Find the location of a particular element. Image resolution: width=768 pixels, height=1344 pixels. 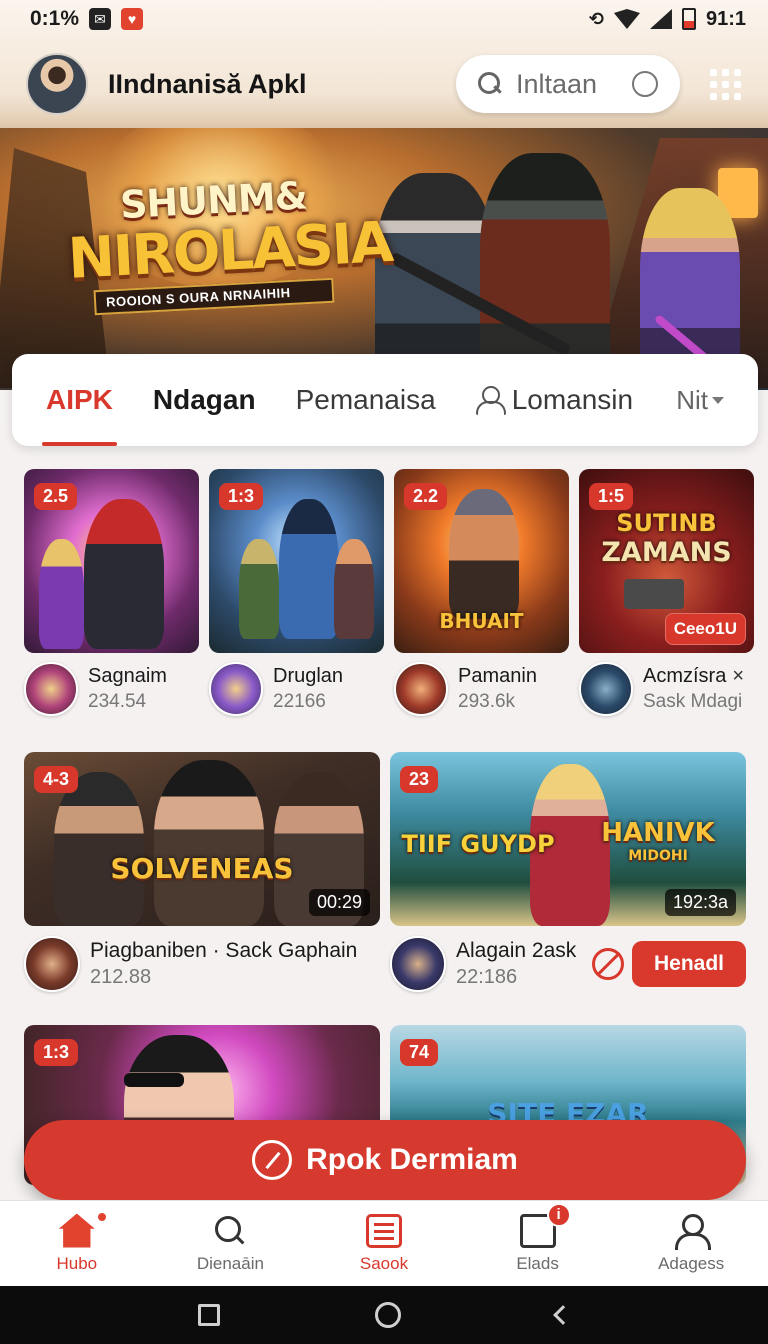

notification-dot is located at coordinates (102, 1217).